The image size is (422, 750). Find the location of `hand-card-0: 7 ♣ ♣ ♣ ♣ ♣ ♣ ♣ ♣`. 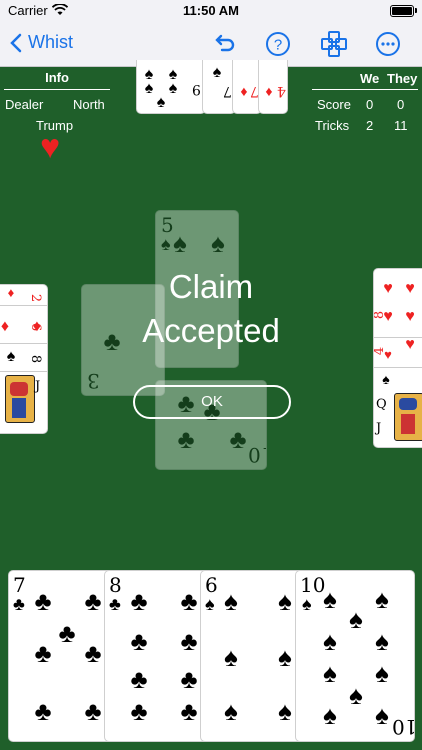

hand-card-0: 7 ♣ ♣ ♣ ♣ ♣ ♣ ♣ ♣ is located at coordinates (62, 656).